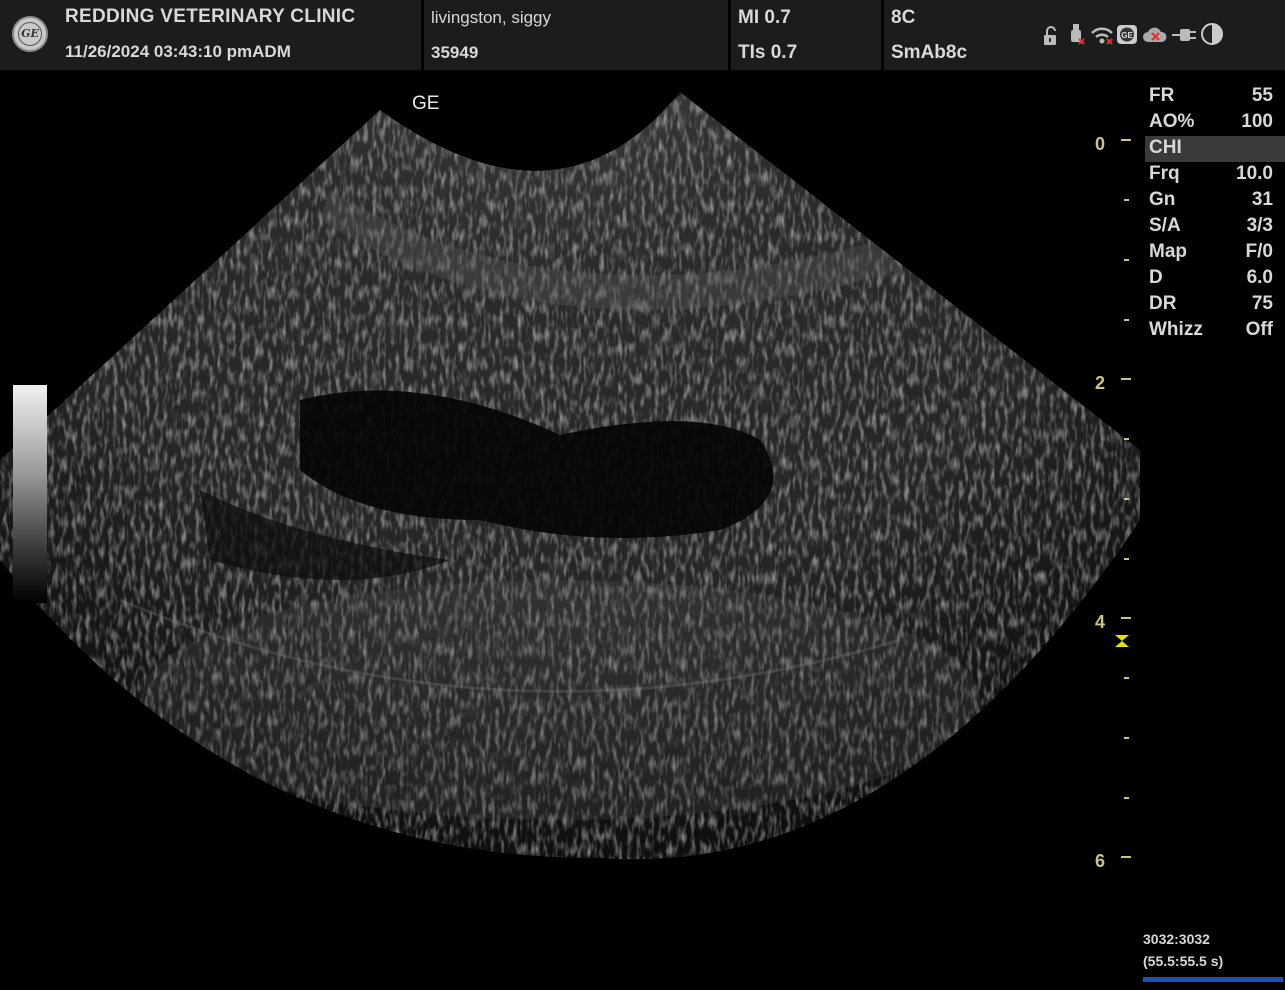 This screenshot has height=990, width=1285. I want to click on orientation-marker: GE, so click(426, 103).